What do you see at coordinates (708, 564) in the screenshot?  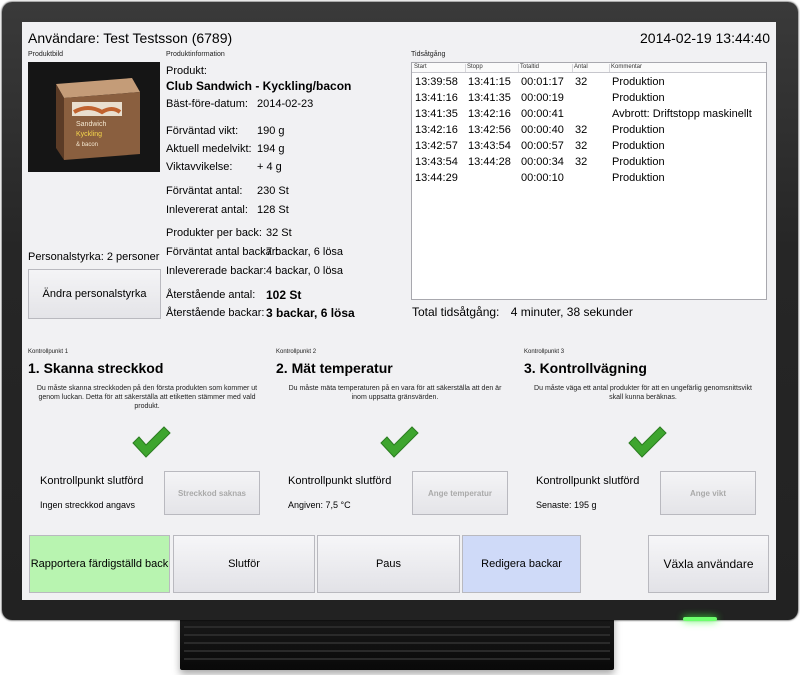 I see `switch-user-button: Växla användare` at bounding box center [708, 564].